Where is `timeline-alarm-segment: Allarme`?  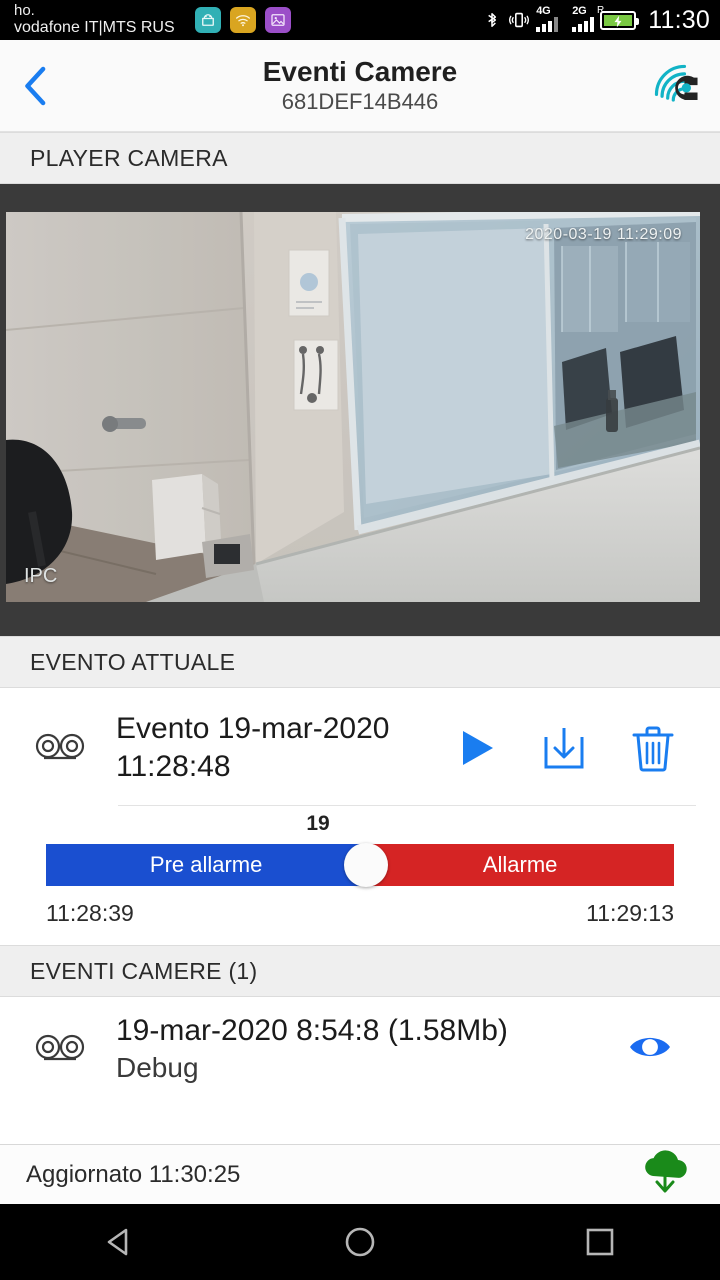 timeline-alarm-segment: Allarme is located at coordinates (520, 865).